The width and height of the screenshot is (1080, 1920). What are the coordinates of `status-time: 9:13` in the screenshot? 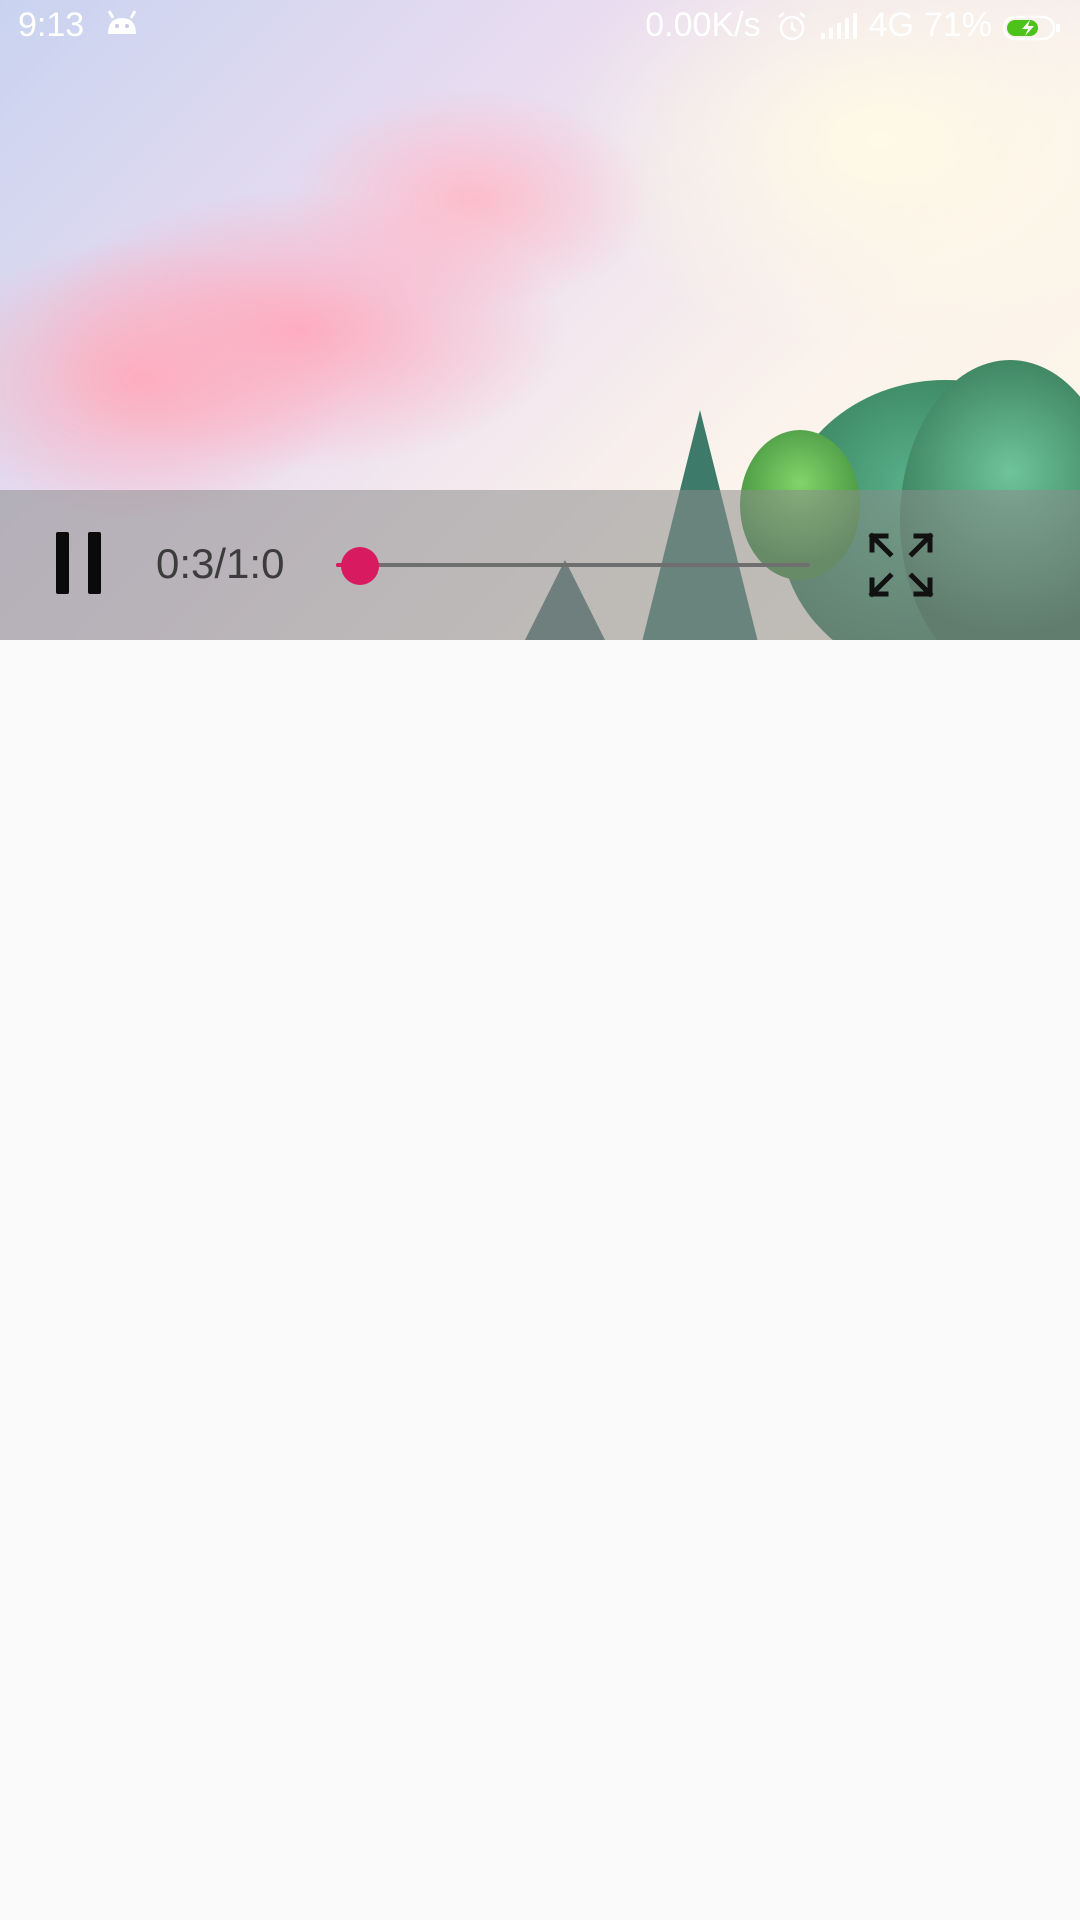 It's located at (51, 25).